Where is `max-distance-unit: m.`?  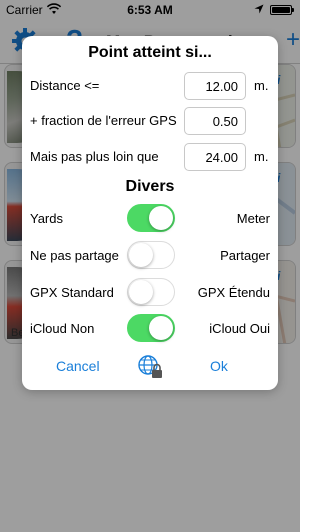
max-distance-unit: m. is located at coordinates (261, 156).